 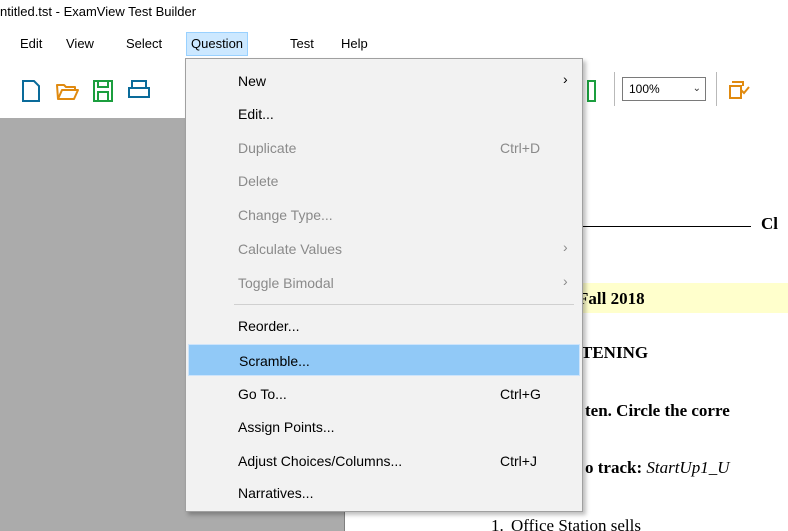 I want to click on doc-question-number: 1., so click(x=497, y=523).